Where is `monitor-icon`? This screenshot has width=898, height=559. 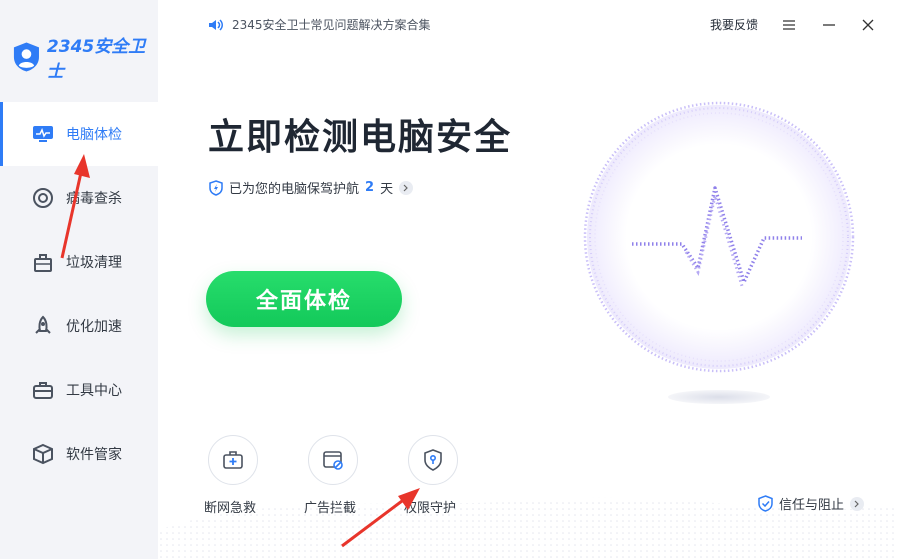 monitor-icon is located at coordinates (43, 134).